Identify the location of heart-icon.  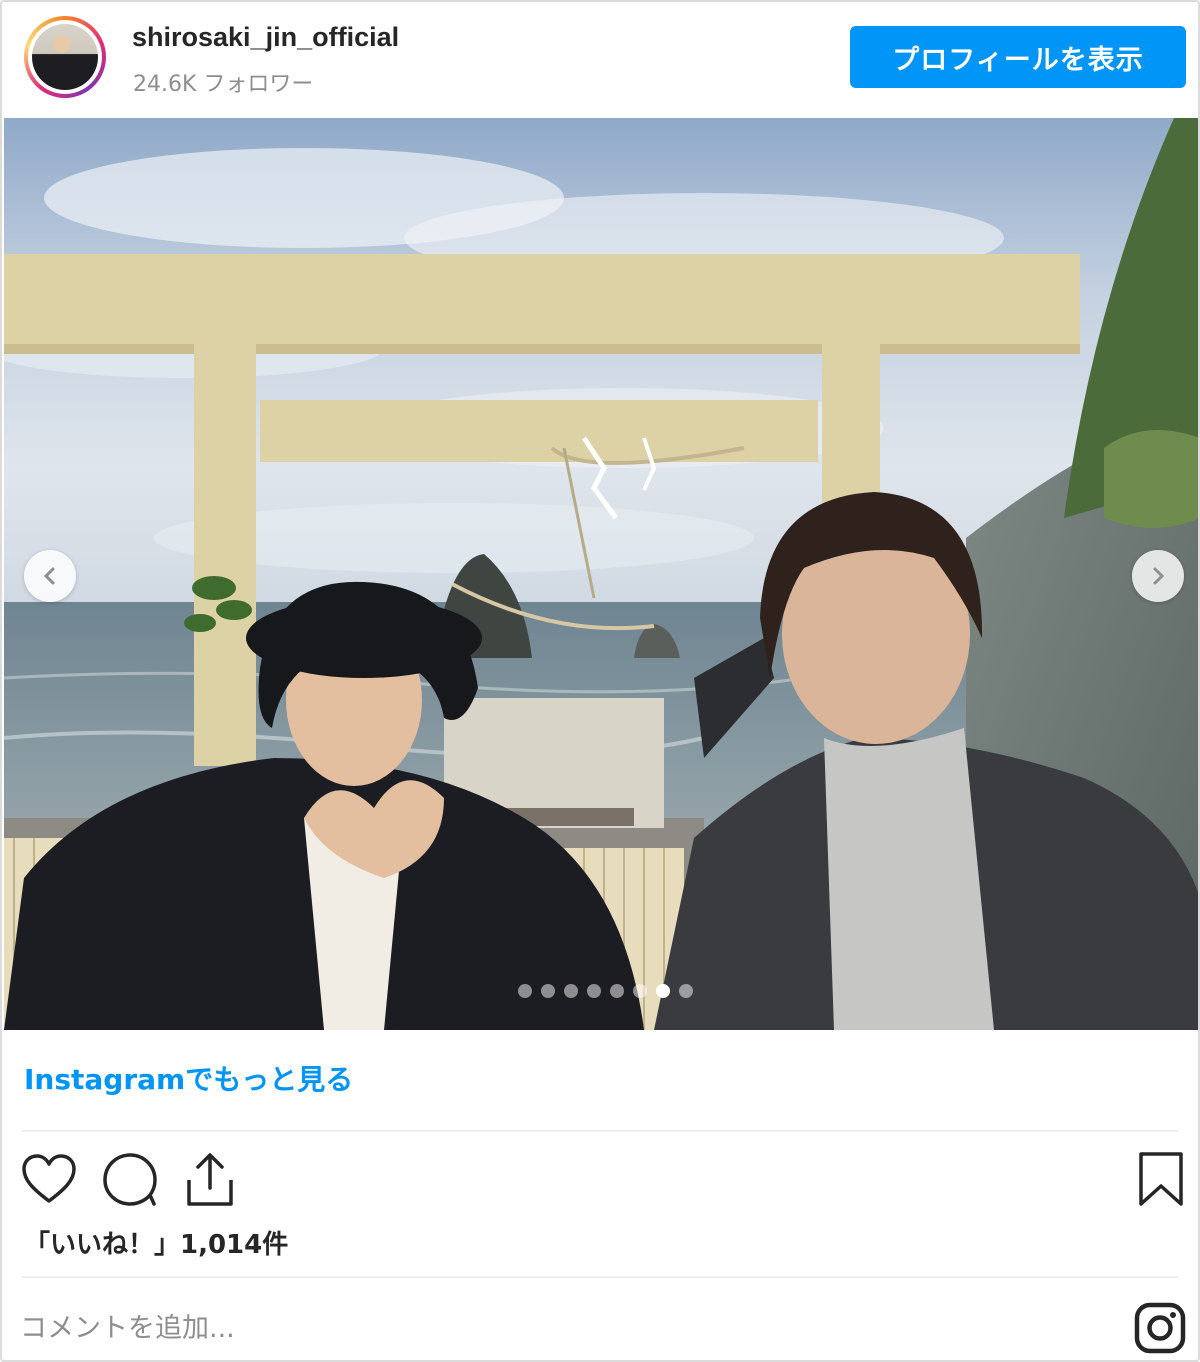
(49, 1178).